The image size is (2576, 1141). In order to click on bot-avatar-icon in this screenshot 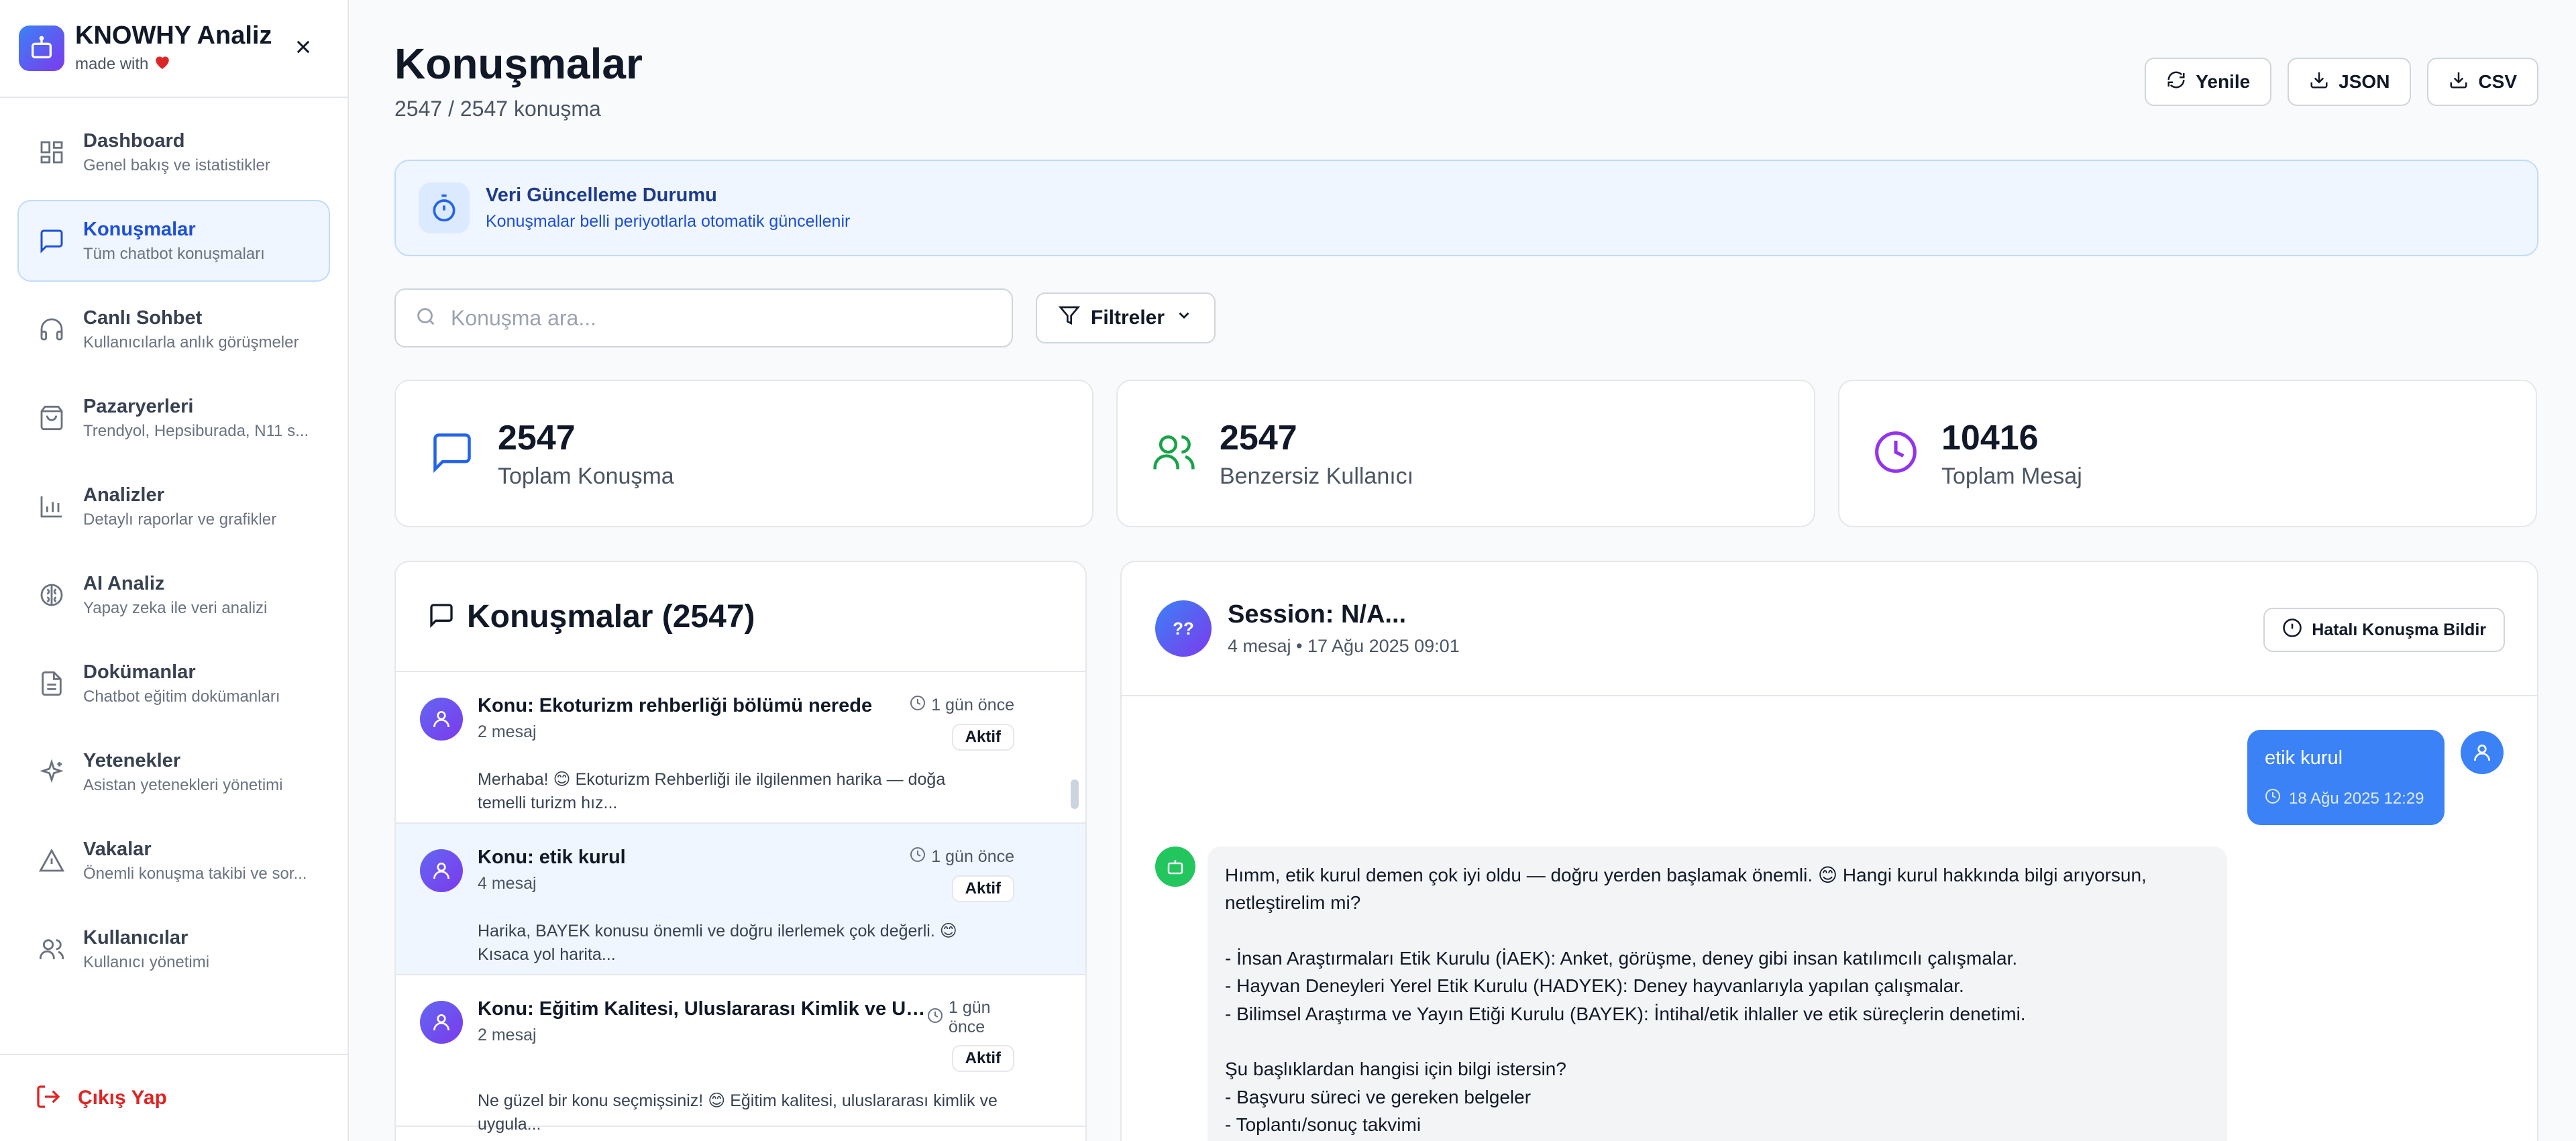, I will do `click(1175, 867)`.